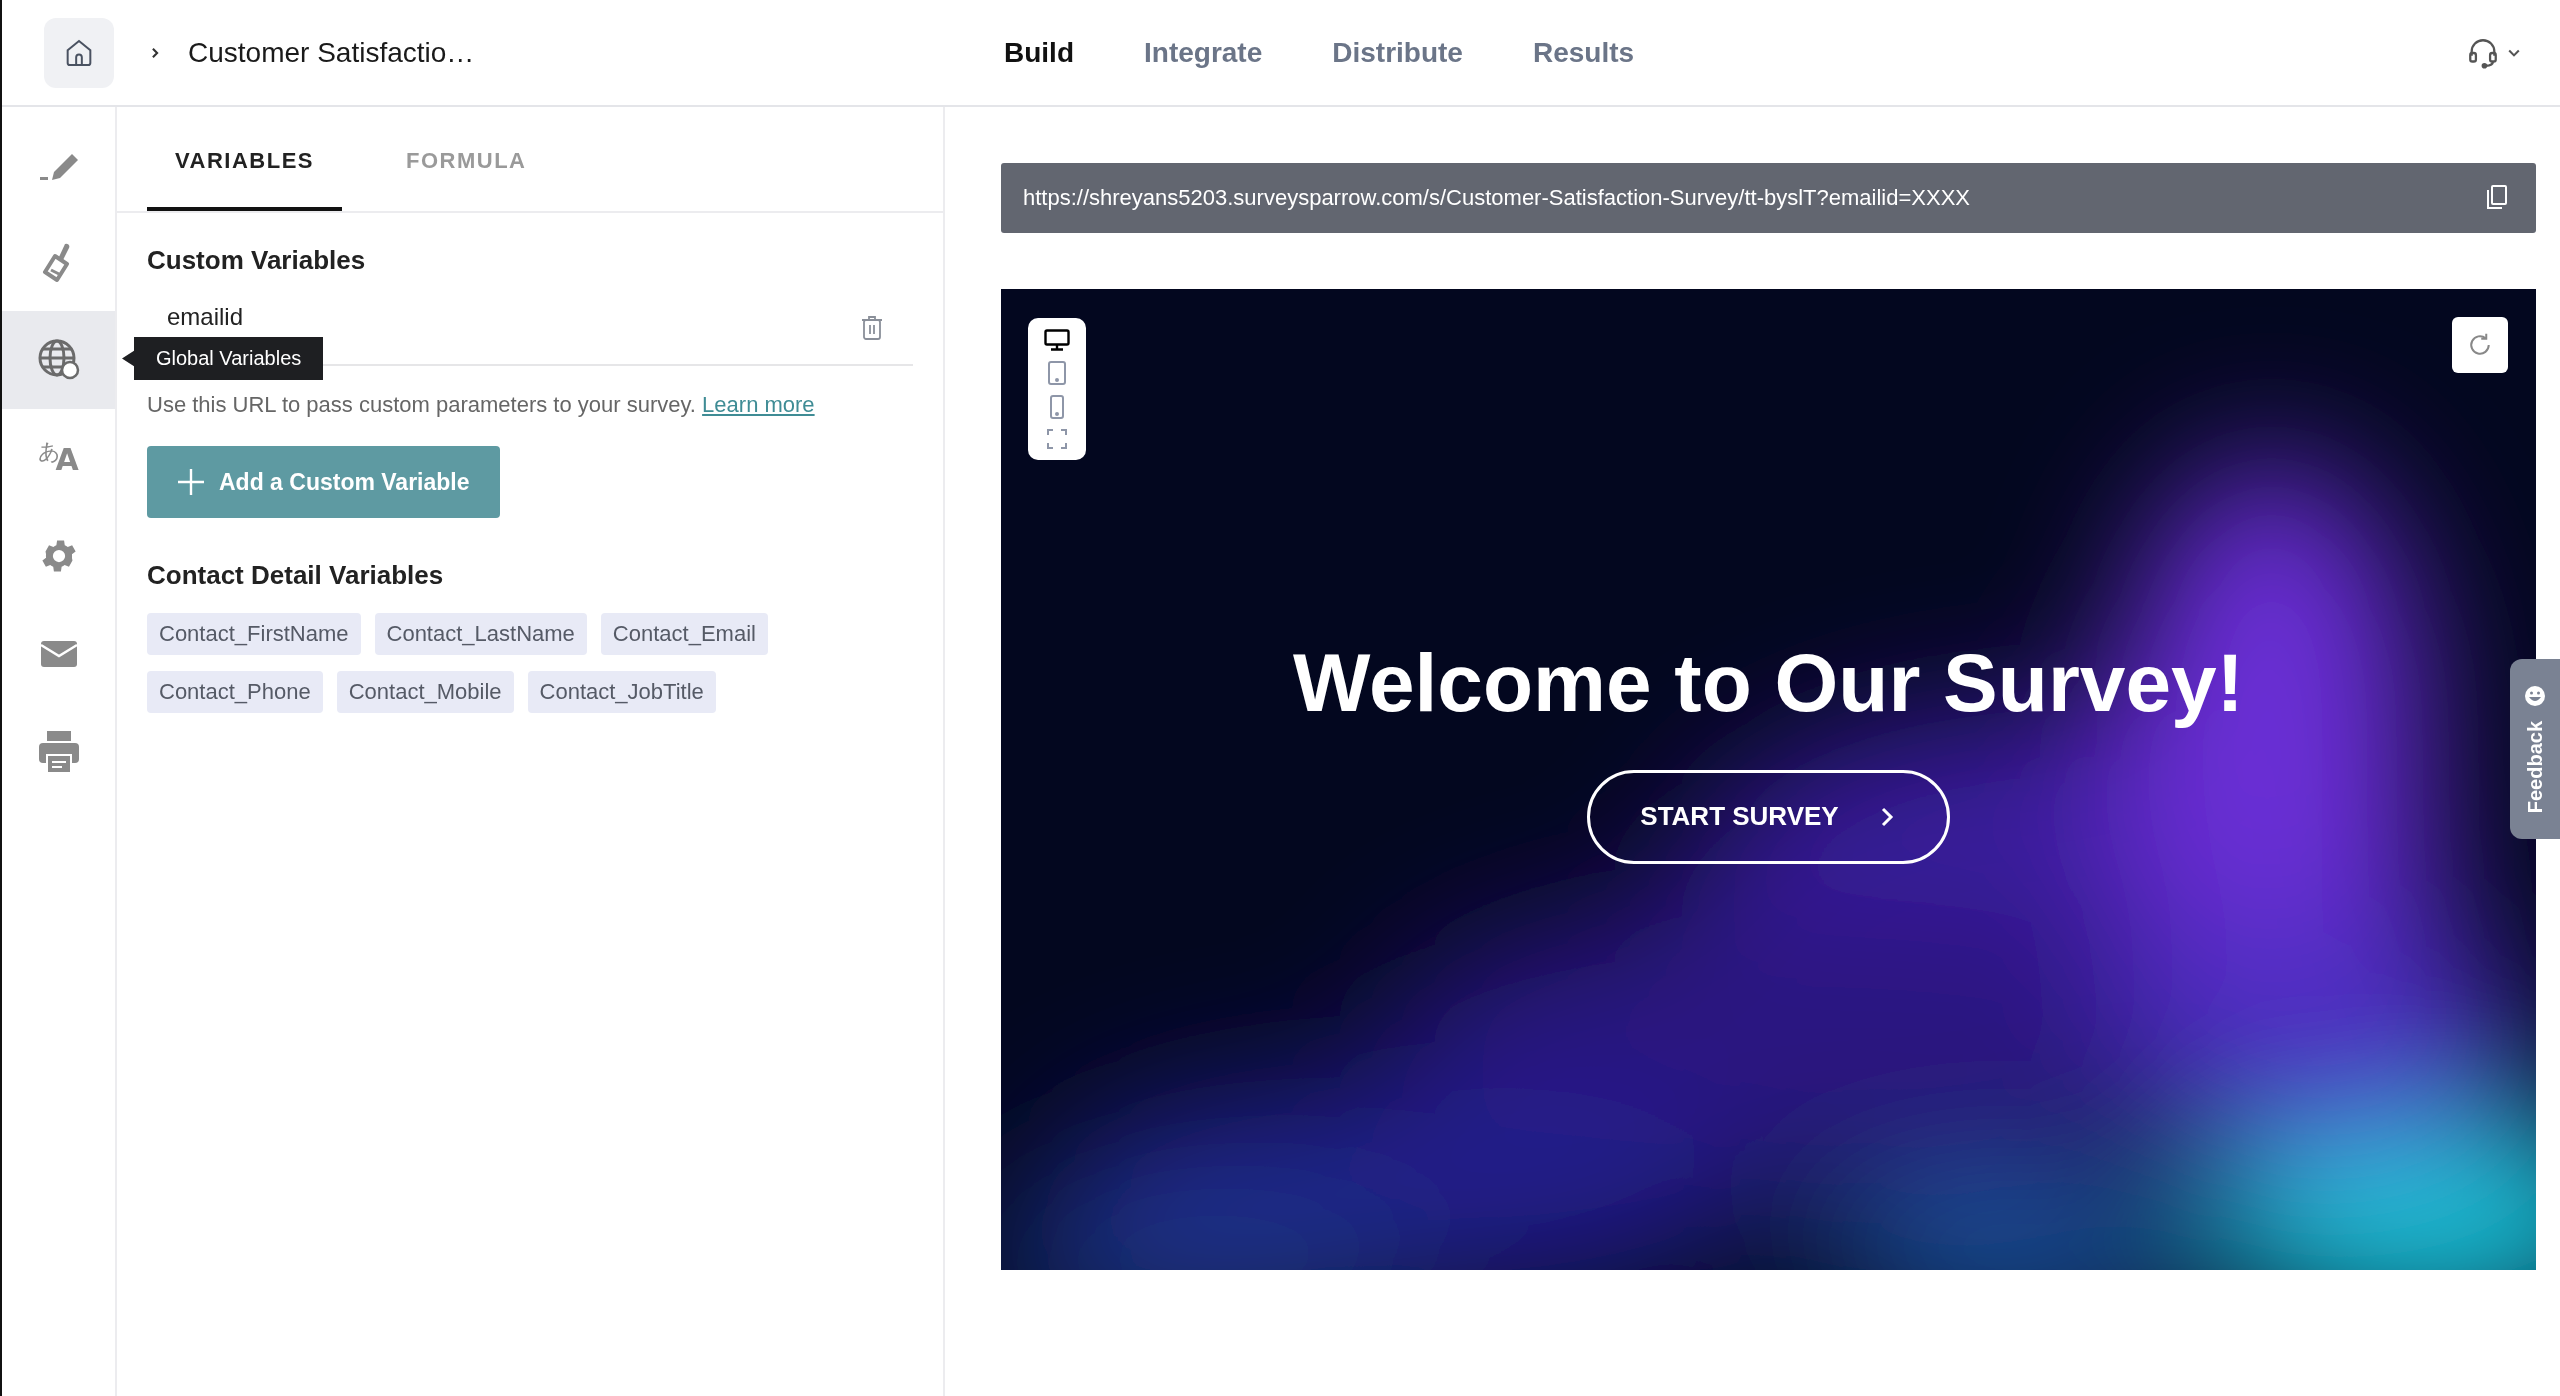 Image resolution: width=2560 pixels, height=1396 pixels. What do you see at coordinates (1496, 198) in the screenshot?
I see `survey-url: https://shreyans5203.surveysparrow.com/s/Customer-Satisfaction-Survey/tt-byslT?emailid=XXXX` at bounding box center [1496, 198].